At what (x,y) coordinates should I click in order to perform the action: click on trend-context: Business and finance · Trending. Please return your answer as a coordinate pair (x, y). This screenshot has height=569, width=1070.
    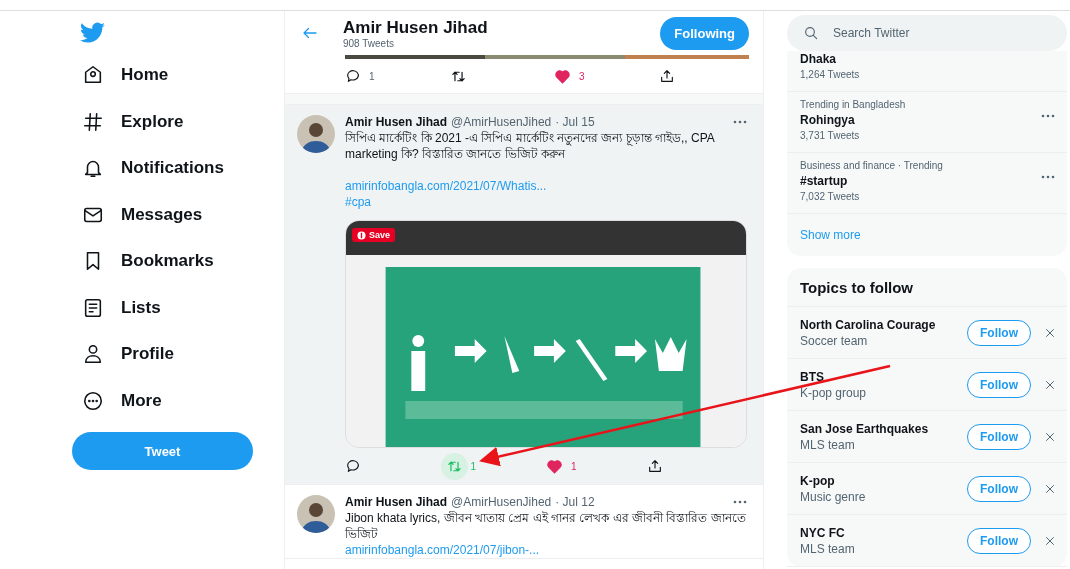
    Looking at the image, I should click on (872, 166).